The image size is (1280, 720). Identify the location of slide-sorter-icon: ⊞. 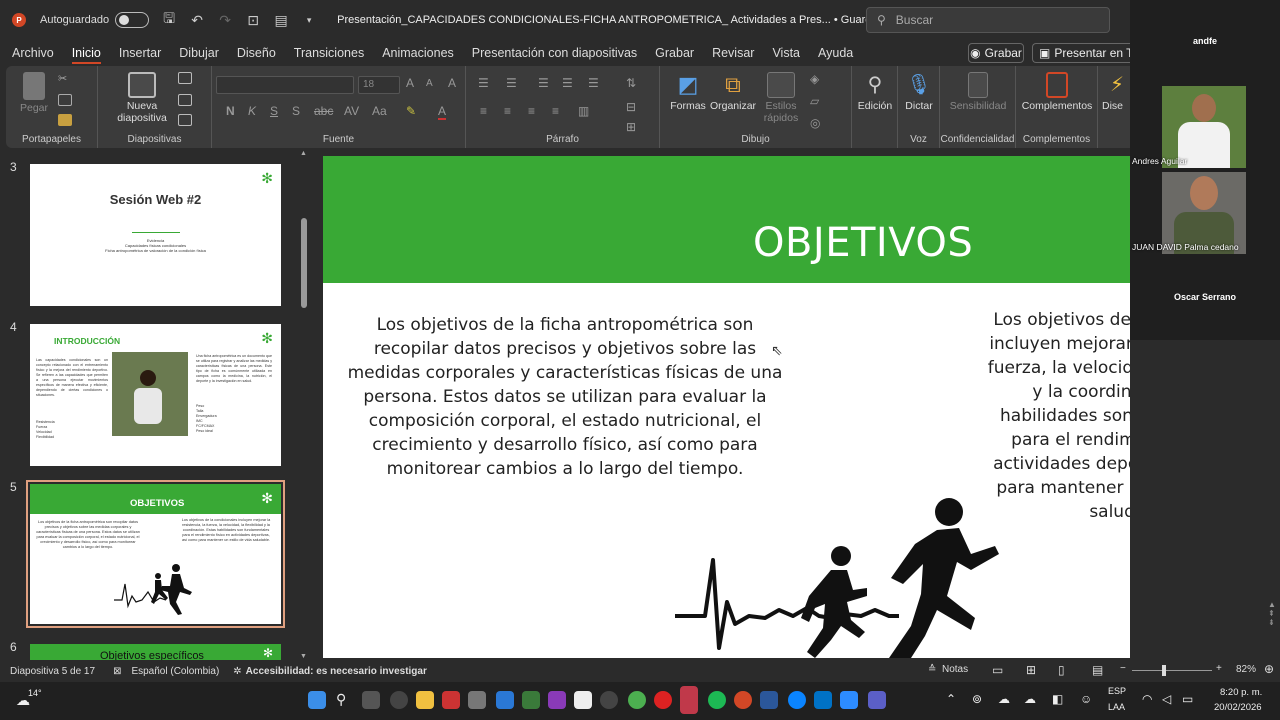
(1031, 670).